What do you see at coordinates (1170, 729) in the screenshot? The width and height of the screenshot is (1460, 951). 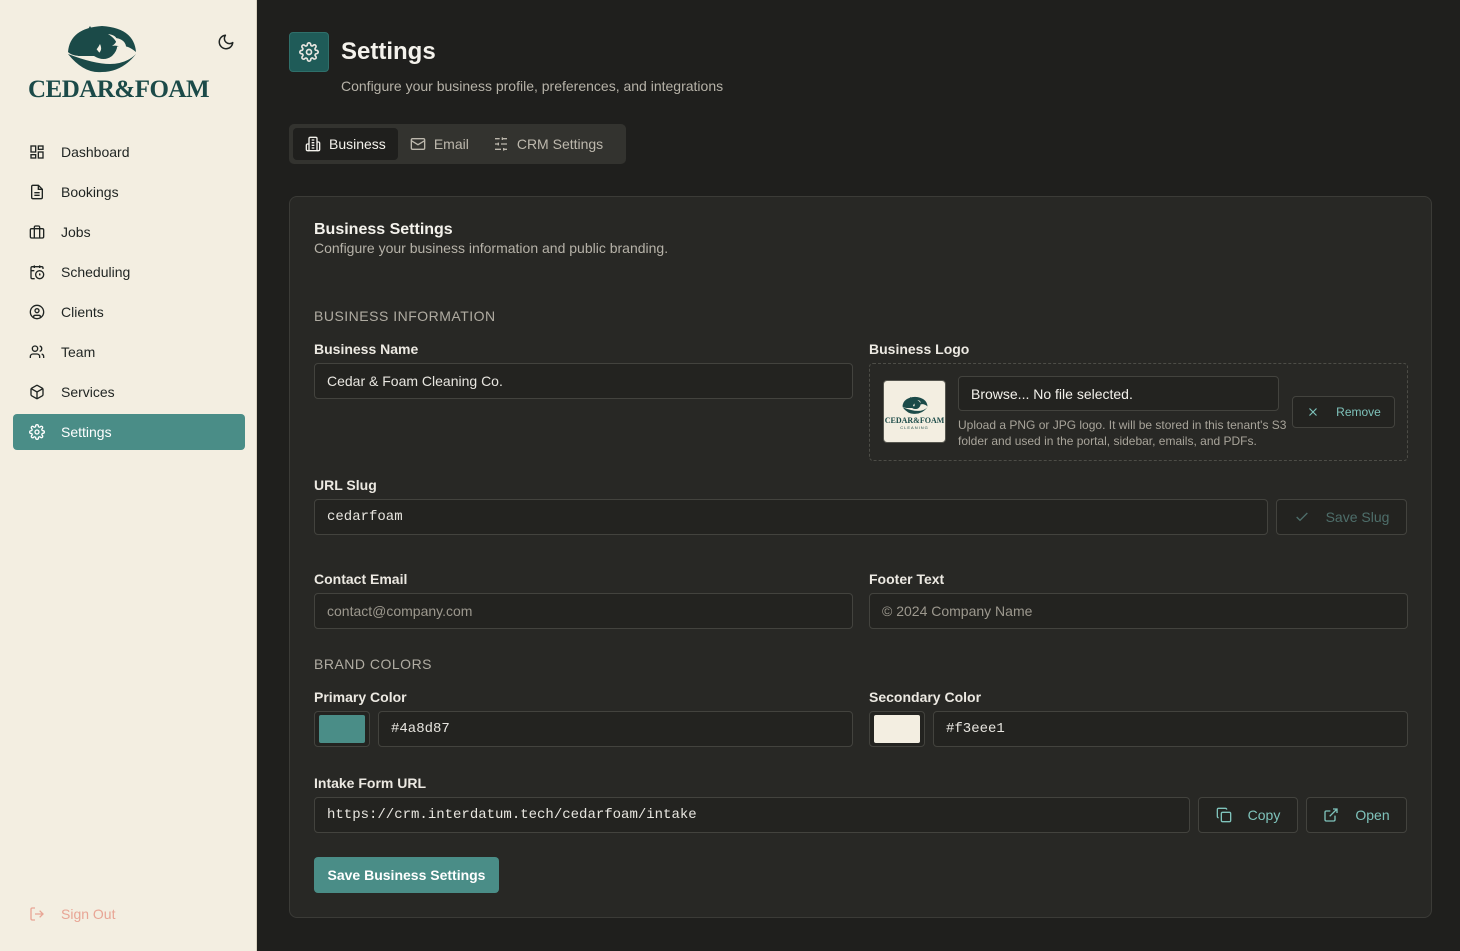 I see `secondary-color-input: #f3eee1` at bounding box center [1170, 729].